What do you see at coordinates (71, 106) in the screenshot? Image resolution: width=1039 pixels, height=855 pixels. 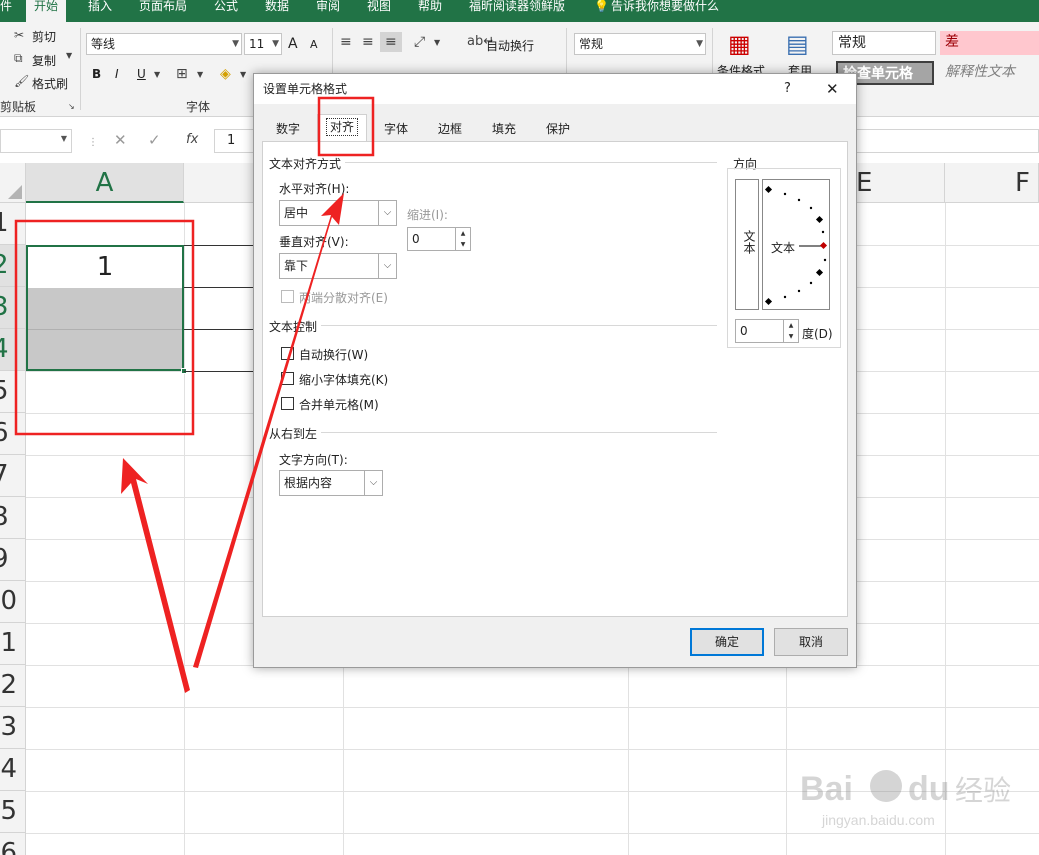 I see `dialog-launcher-icon: ↘` at bounding box center [71, 106].